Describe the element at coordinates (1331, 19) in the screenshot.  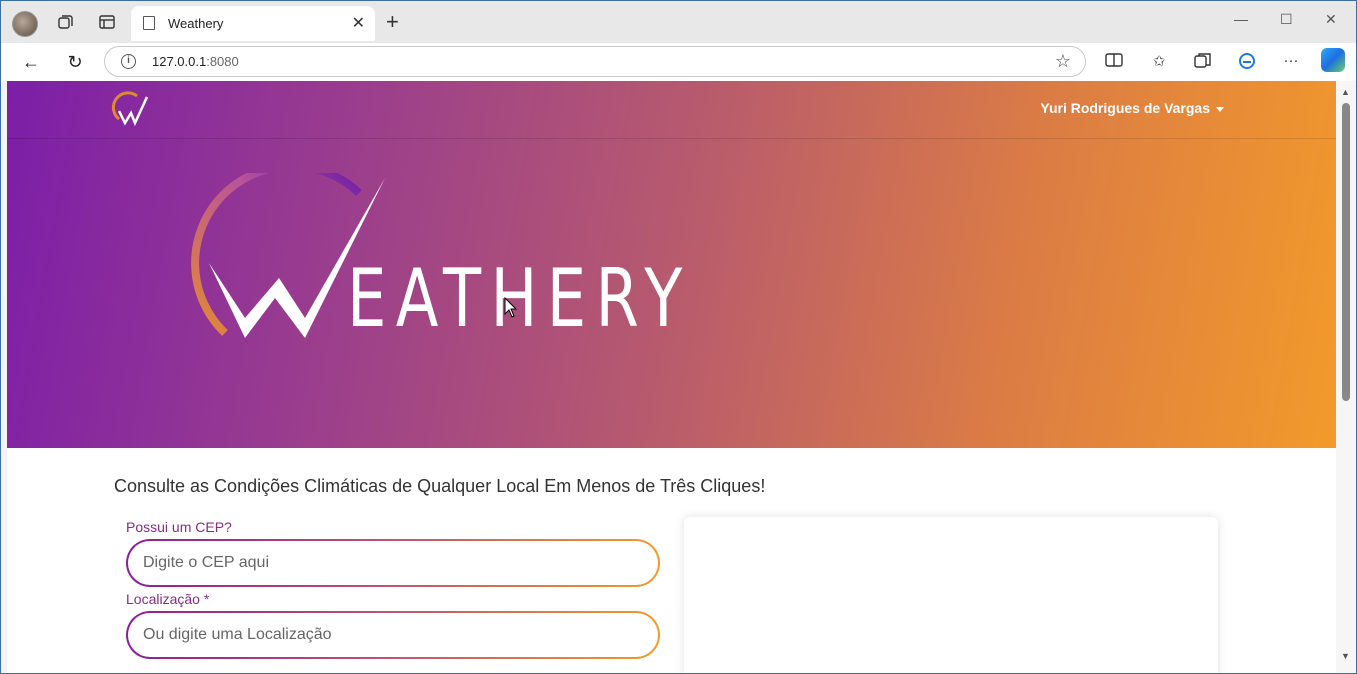
I see `close-window-icon: ✕` at that location.